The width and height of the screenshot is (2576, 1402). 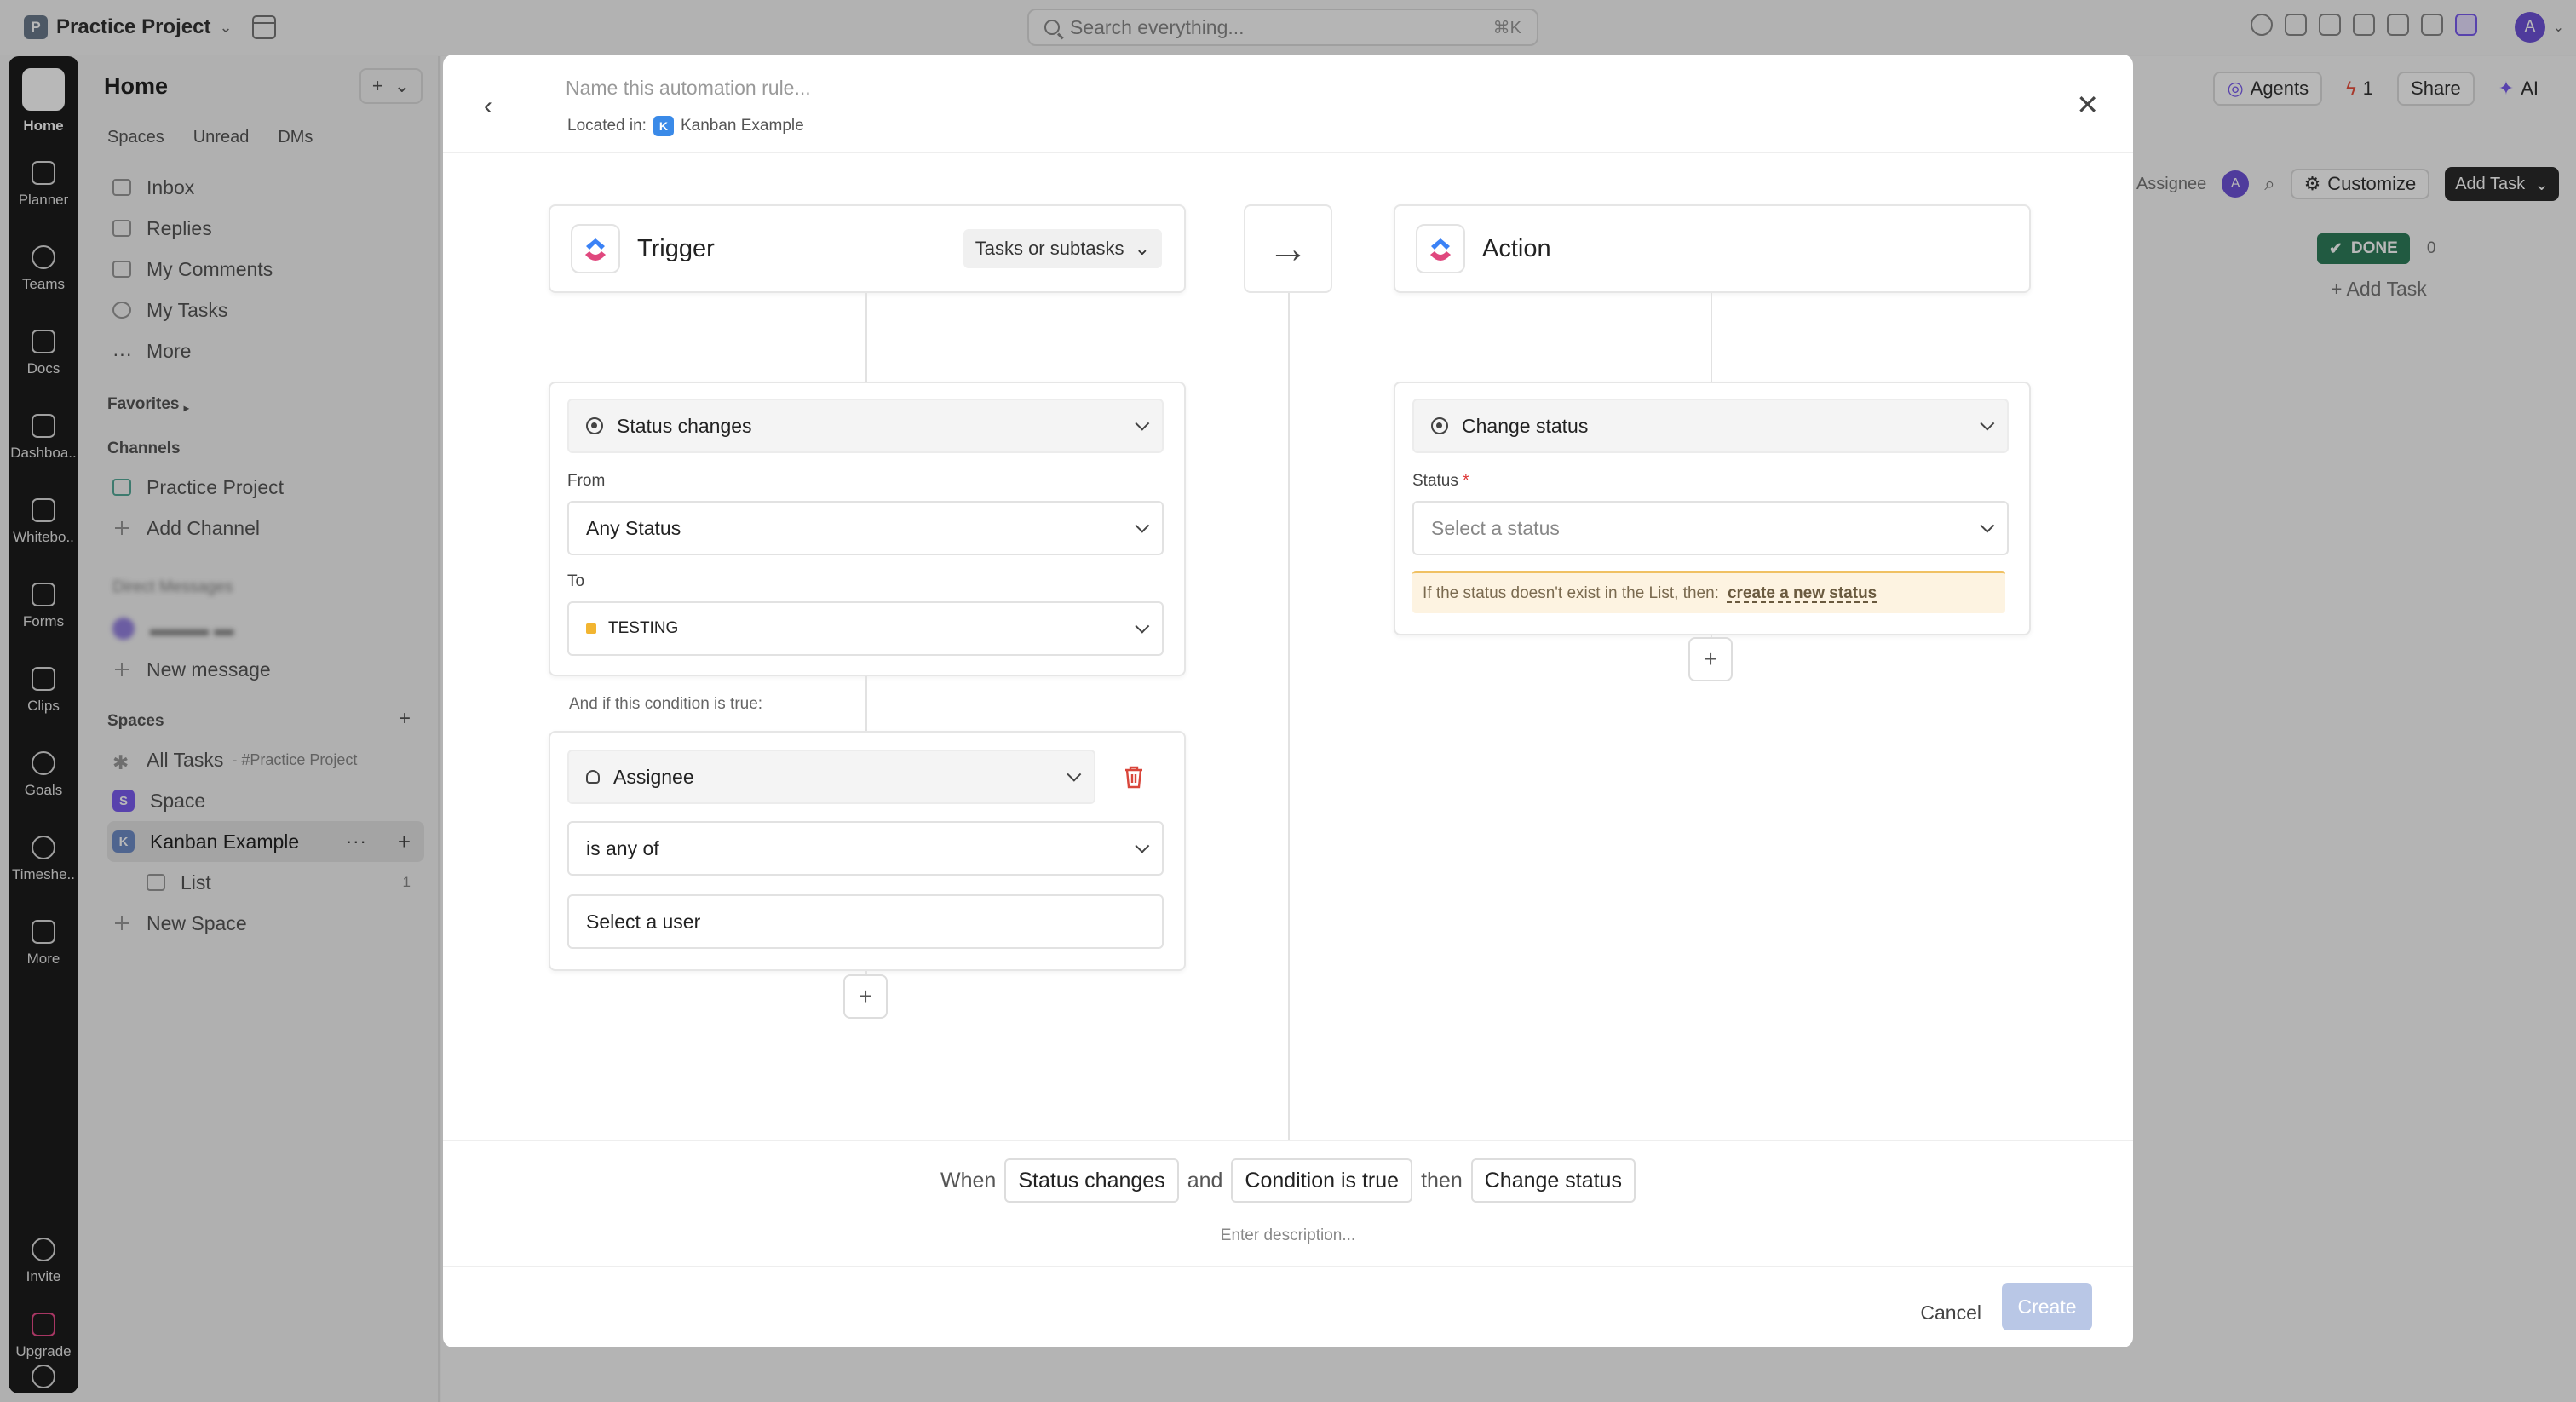 I want to click on location-avatar: K, so click(x=663, y=126).